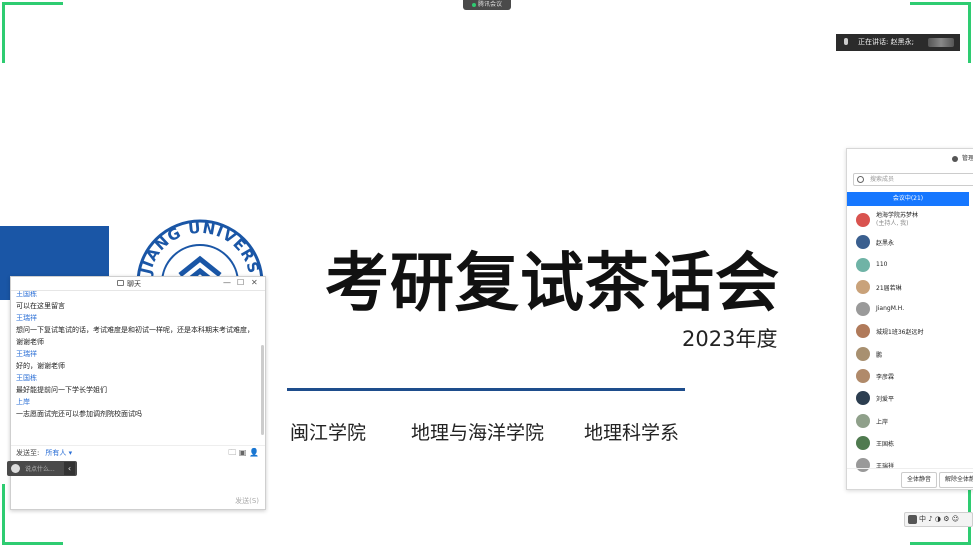 This screenshot has height=547, width=973. What do you see at coordinates (882, 264) in the screenshot?
I see `member-name: 110` at bounding box center [882, 264].